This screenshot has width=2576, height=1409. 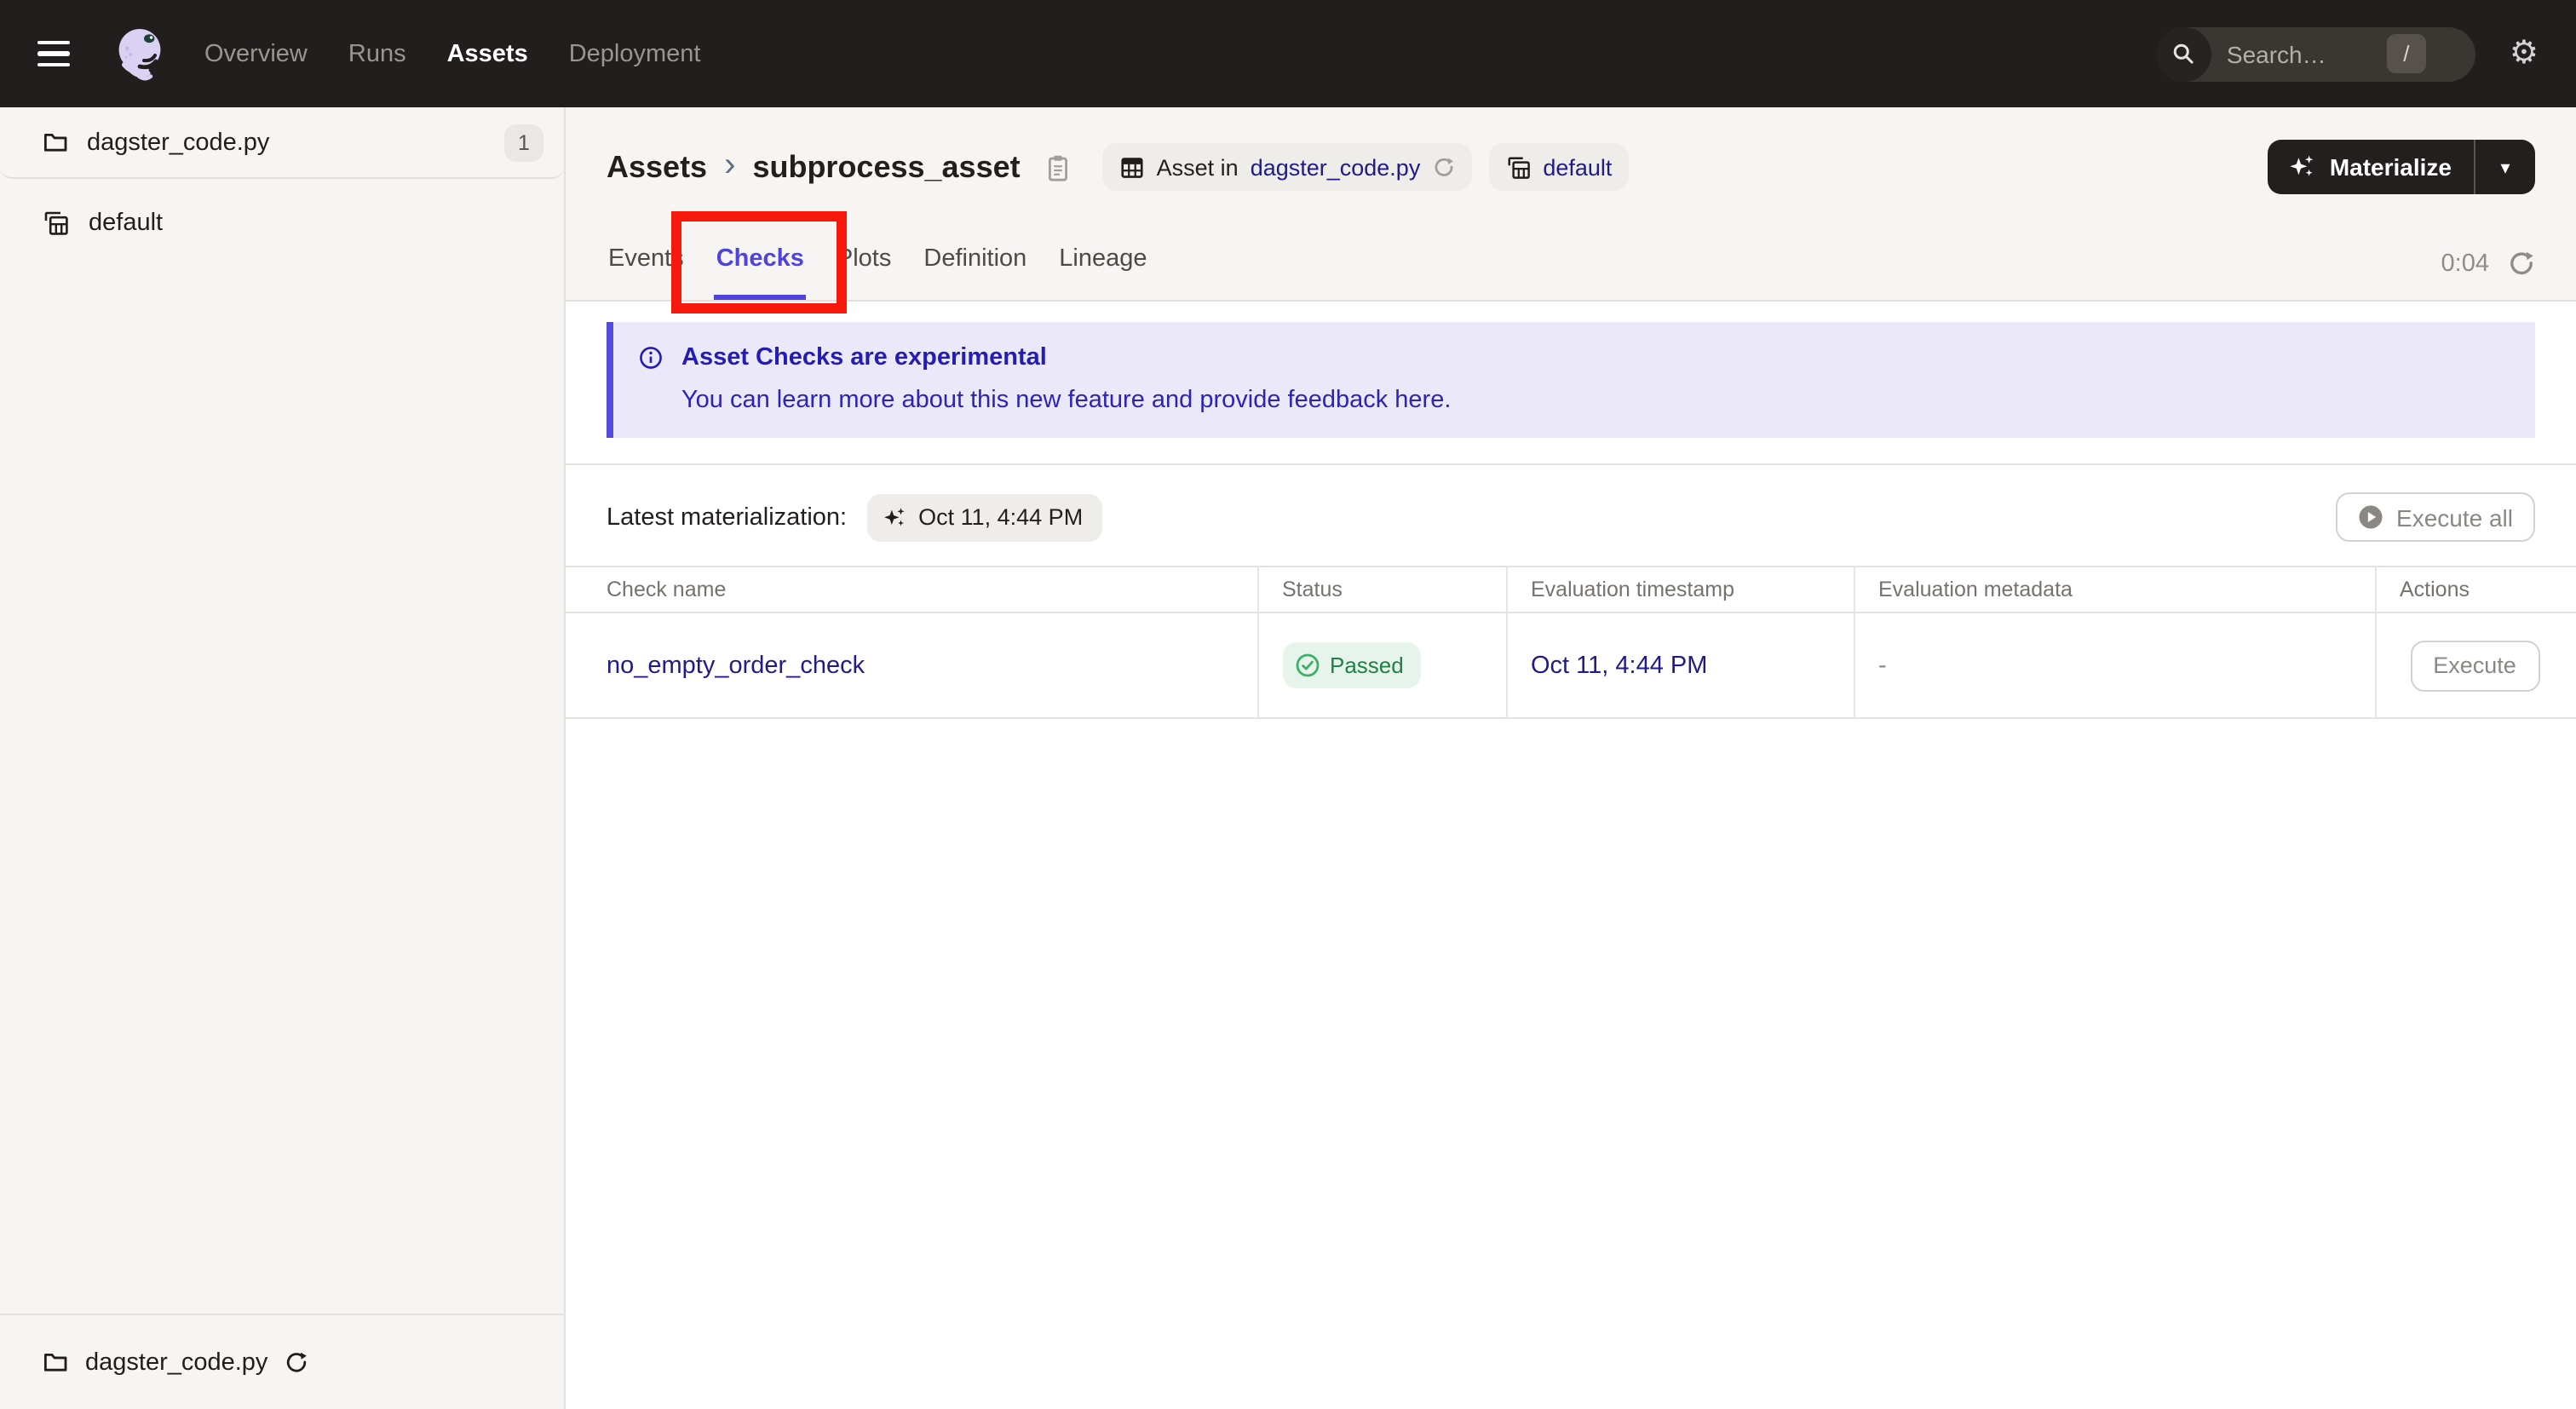 What do you see at coordinates (1197, 167) in the screenshot?
I see `asset-in-label: Asset in` at bounding box center [1197, 167].